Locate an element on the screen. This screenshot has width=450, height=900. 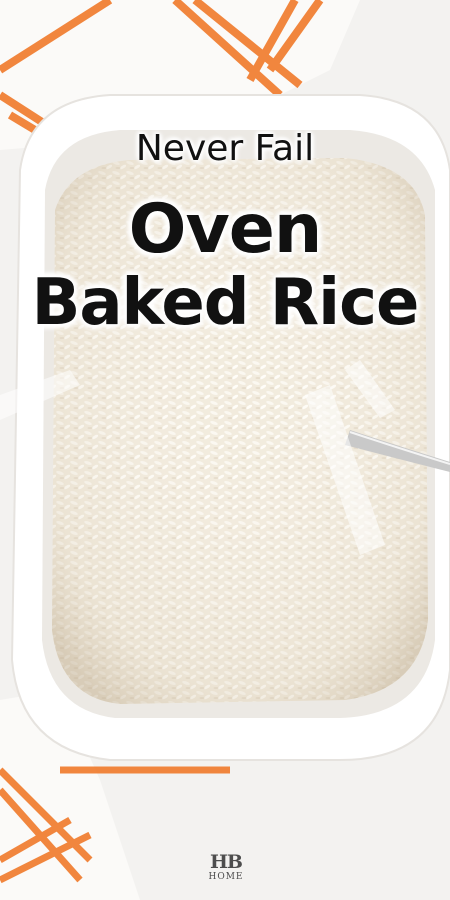
brand-logo: HB HOME is located at coordinates (226, 873).